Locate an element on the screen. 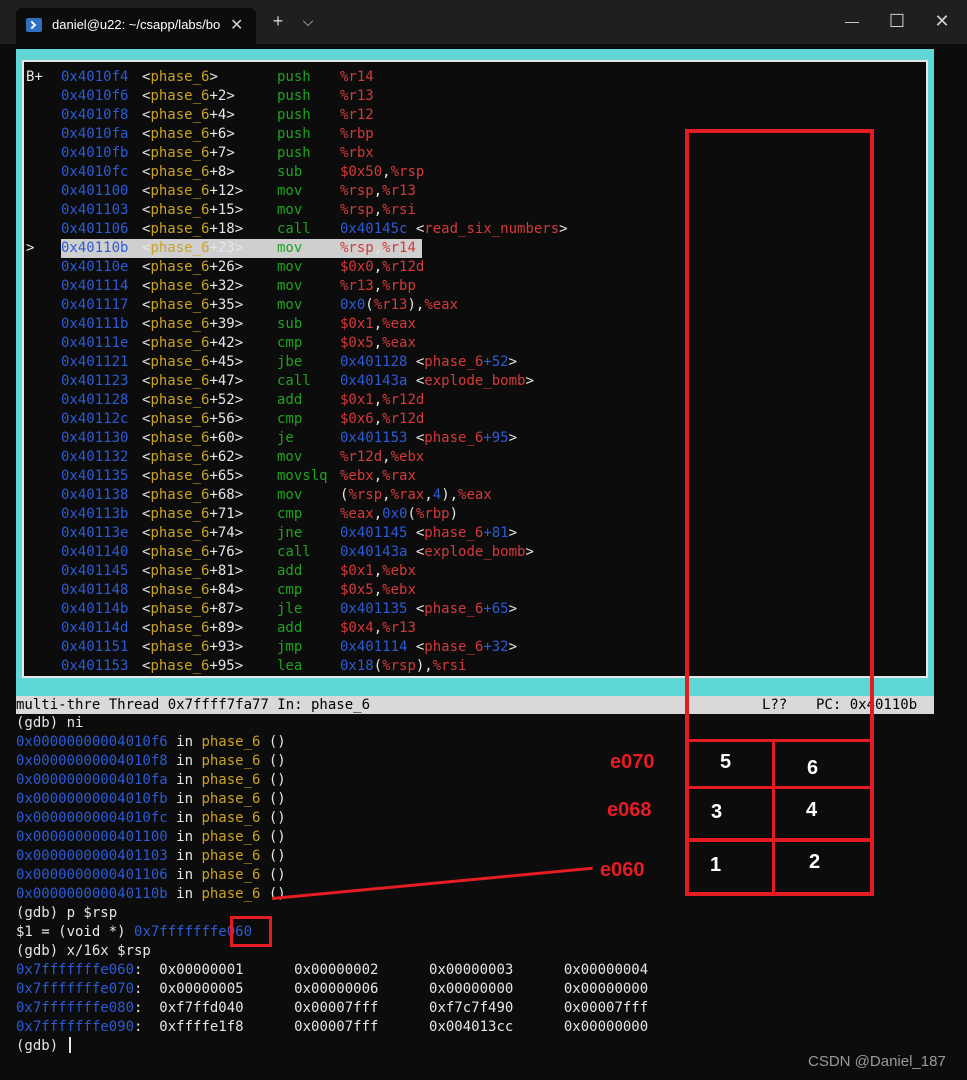 The image size is (967, 1080). asm-address: 0x40111e is located at coordinates (95, 343).